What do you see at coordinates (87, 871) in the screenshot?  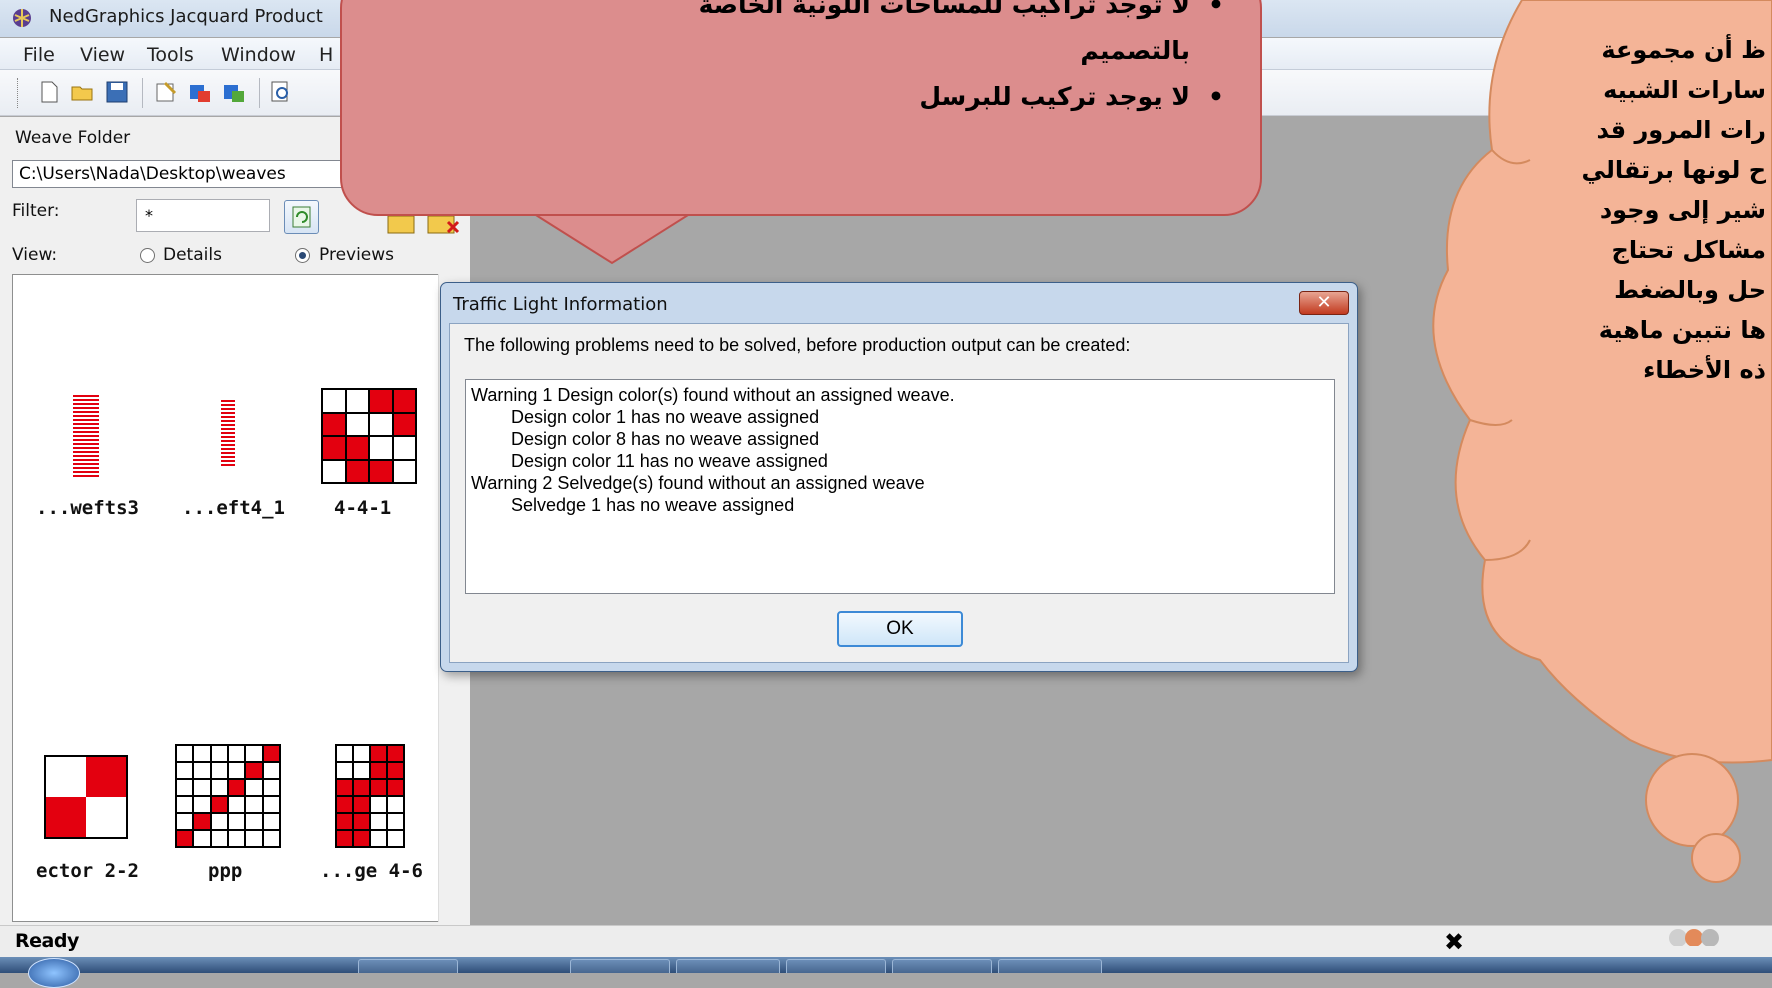 I see `thumbnail-caption: ector 2-2` at bounding box center [87, 871].